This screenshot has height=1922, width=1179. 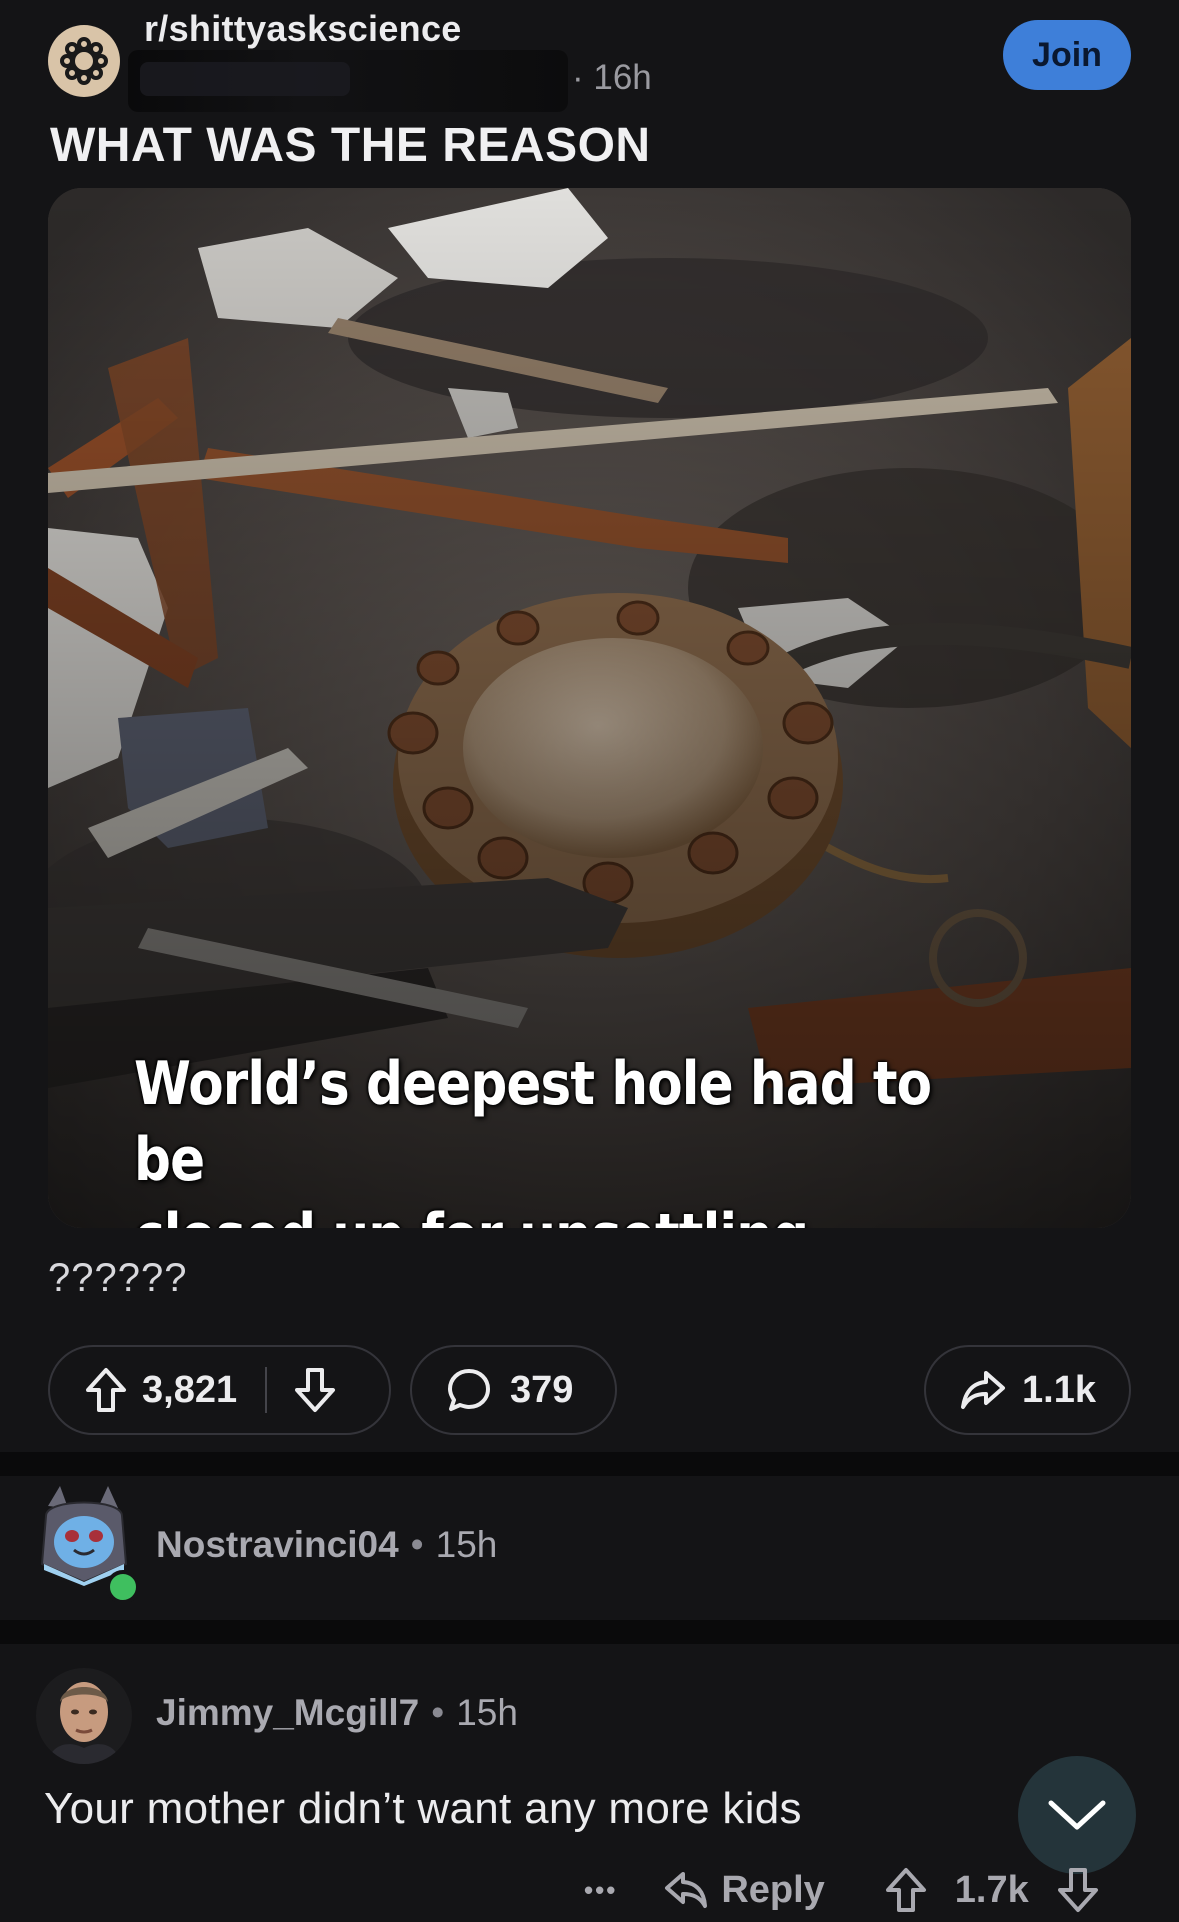 I want to click on comment-icon, so click(x=469, y=1390).